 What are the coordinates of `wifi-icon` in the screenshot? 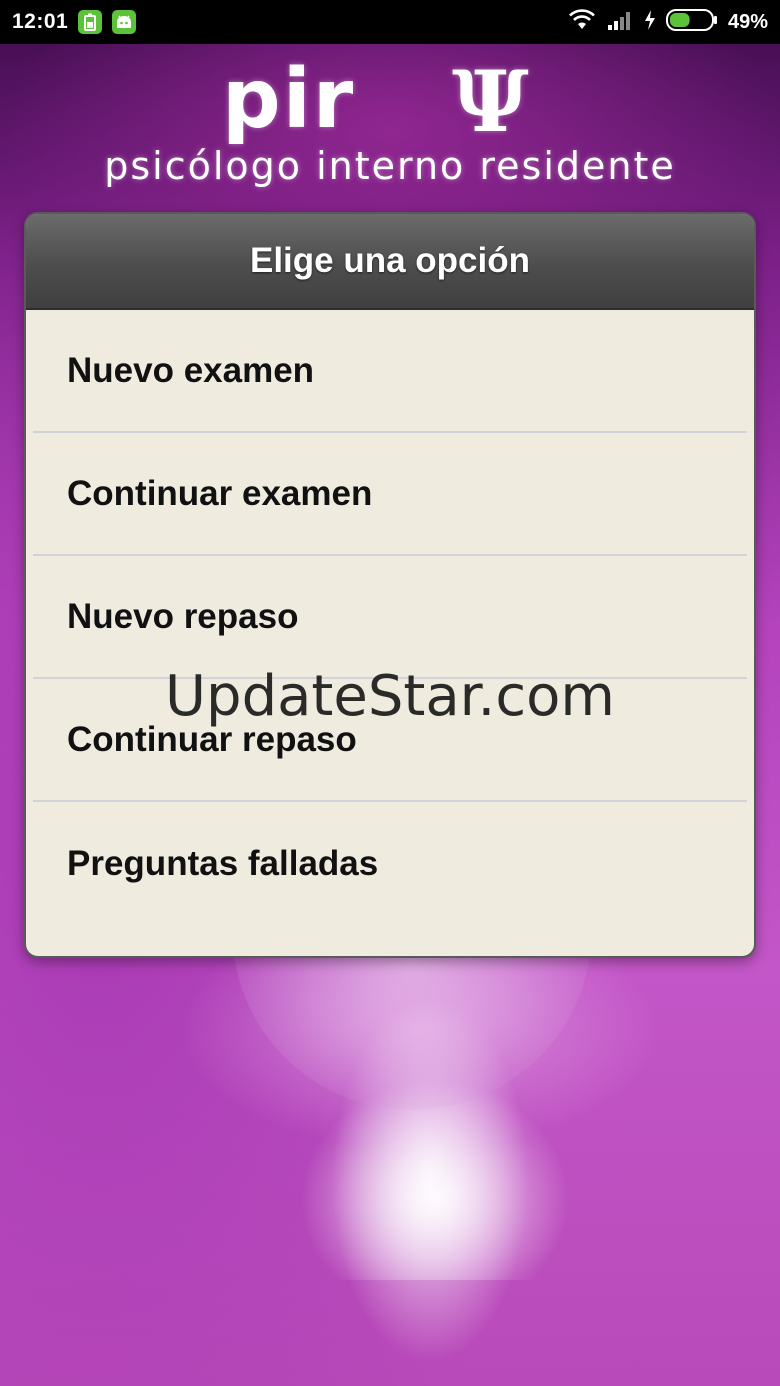 It's located at (582, 22).